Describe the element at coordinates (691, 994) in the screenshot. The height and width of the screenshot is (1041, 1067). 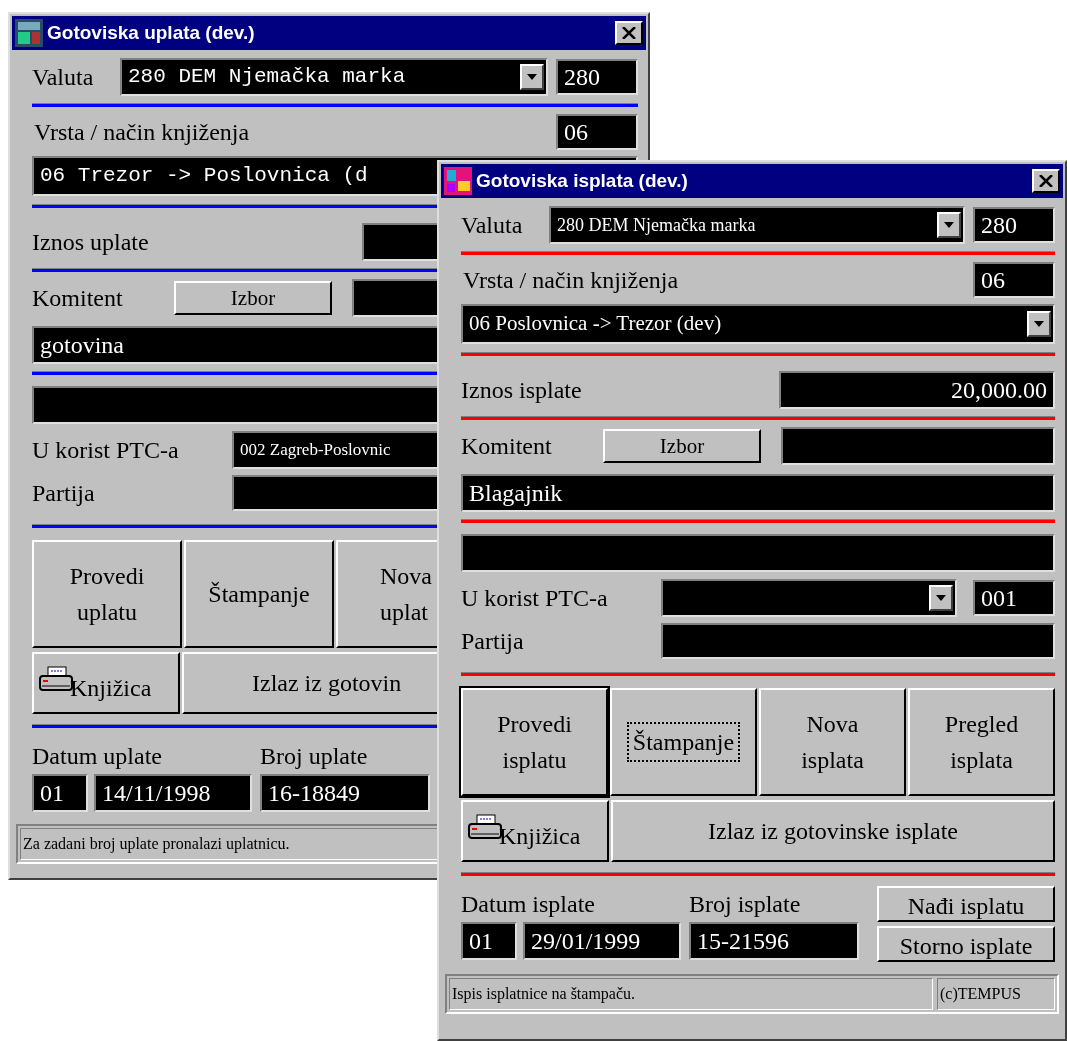
I see `status-message: Ispis isplatnice na štampaču.` at that location.